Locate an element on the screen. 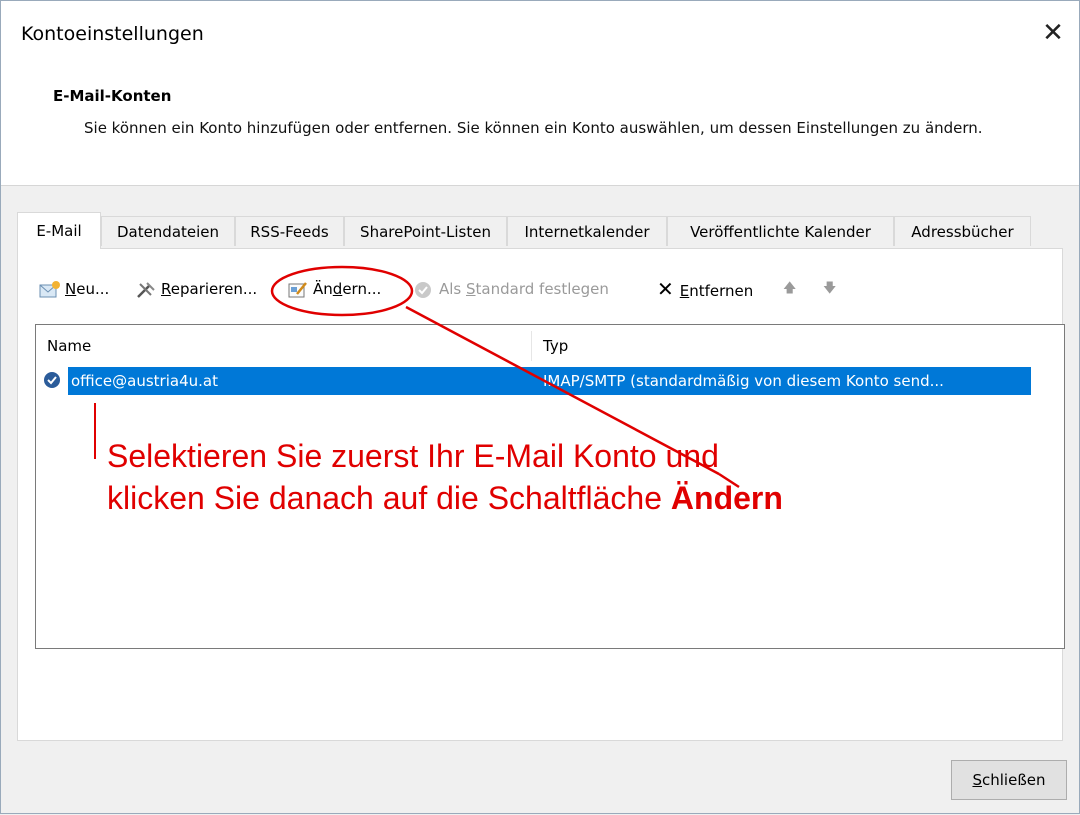 The height and width of the screenshot is (815, 1080). check-circle-icon is located at coordinates (423, 289).